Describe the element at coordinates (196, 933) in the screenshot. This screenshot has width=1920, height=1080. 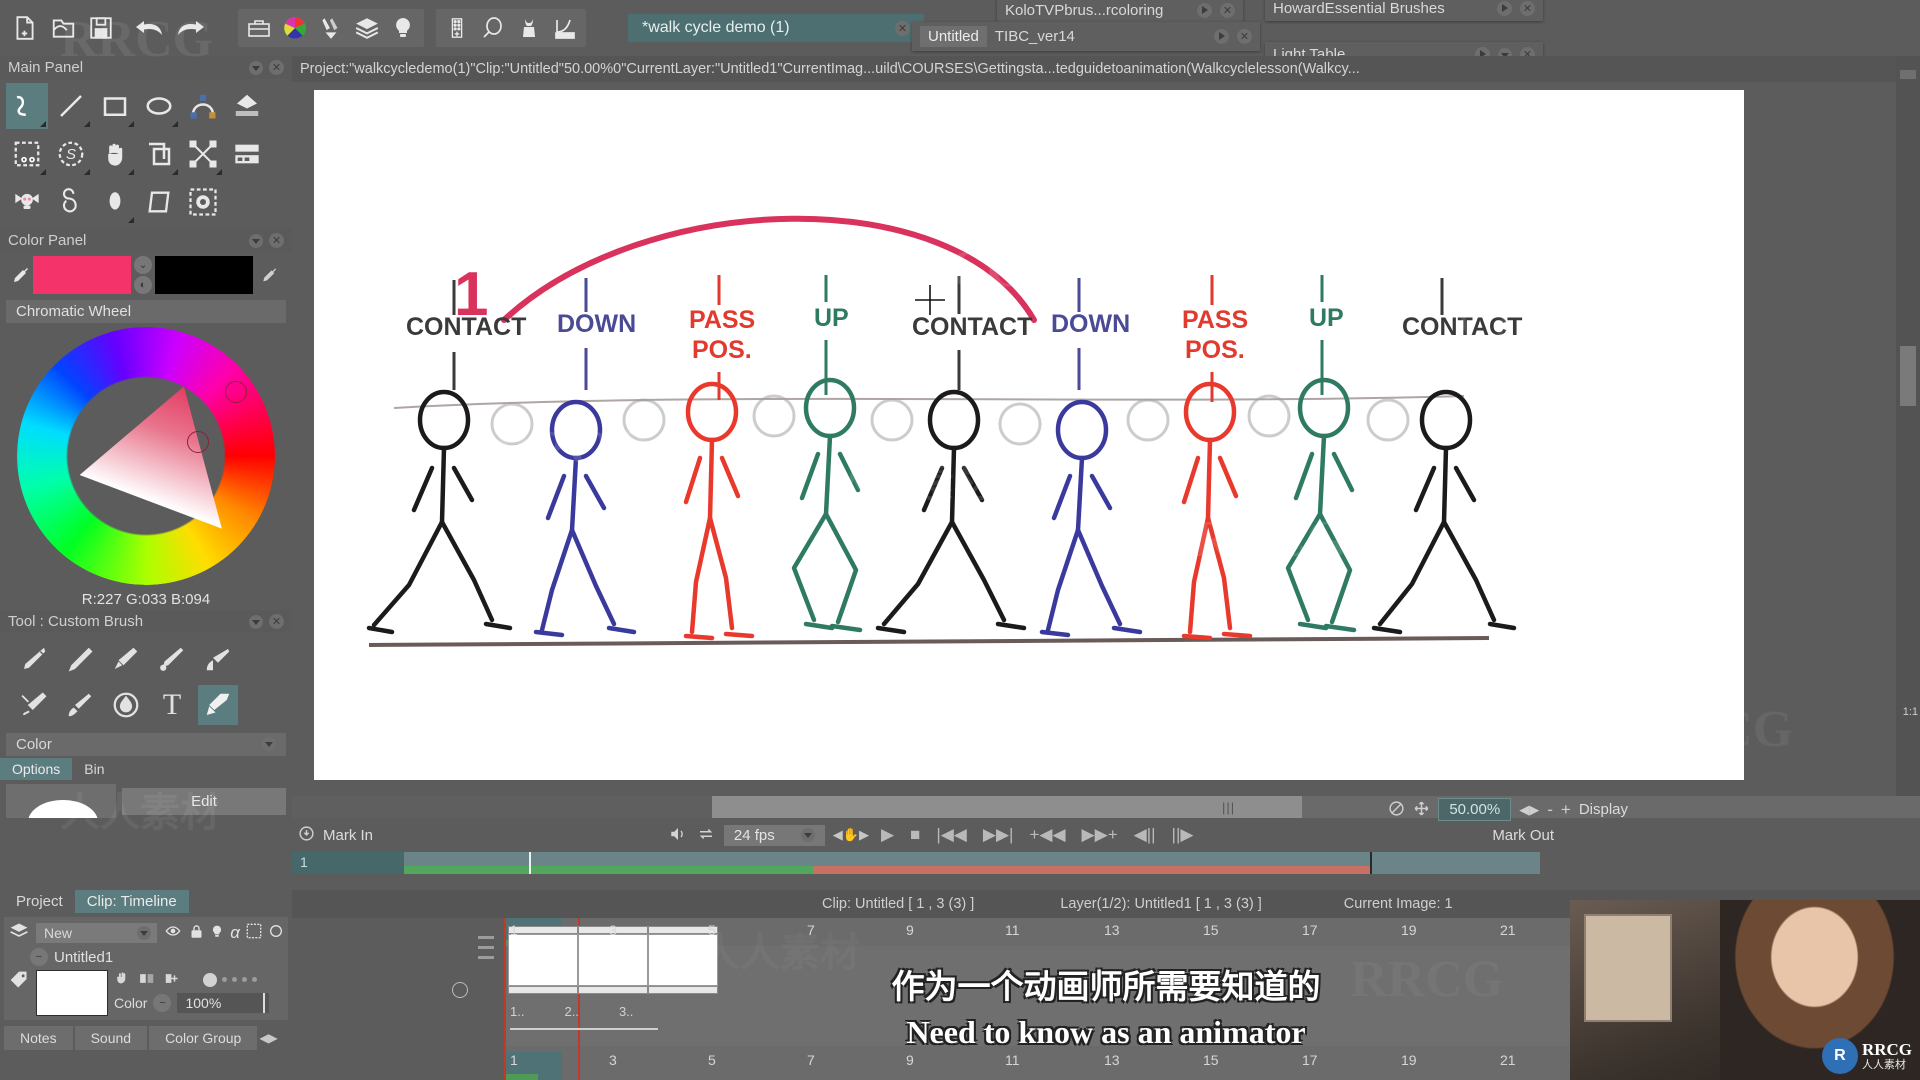
I see `lock-icon` at that location.